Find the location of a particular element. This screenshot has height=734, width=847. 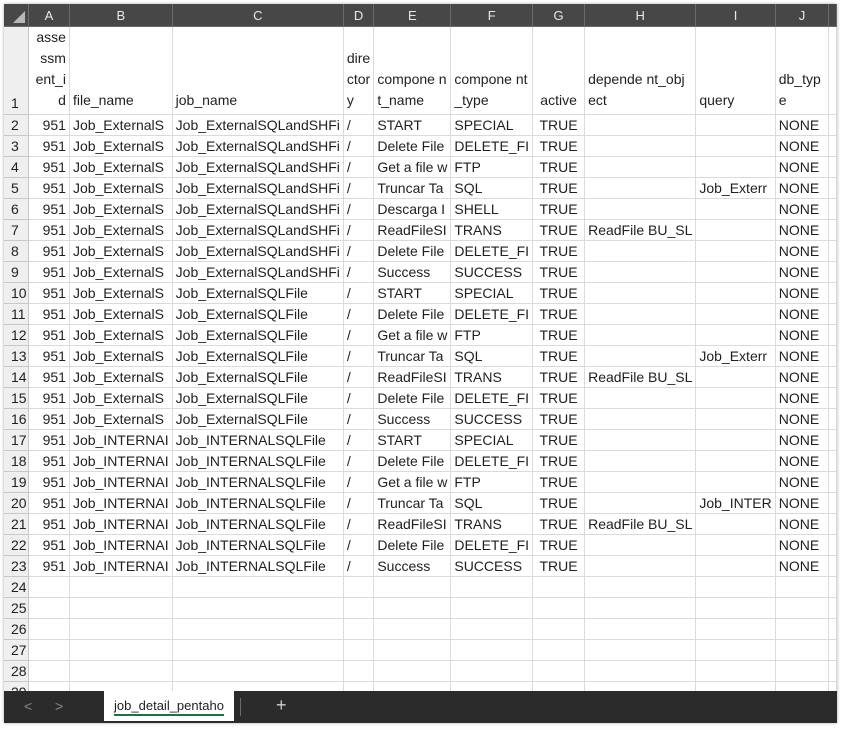

row-header: 16 is located at coordinates (16, 419).